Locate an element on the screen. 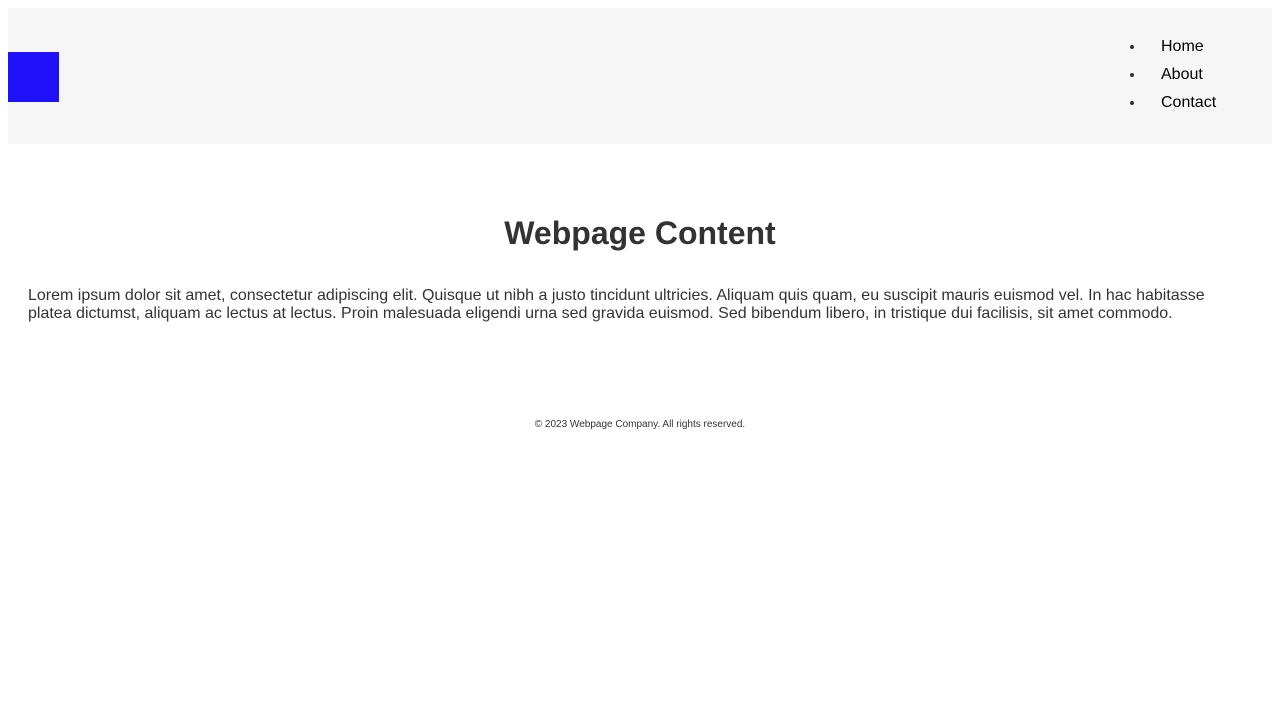  main-navigation: Home About Contact is located at coordinates (1197, 76).